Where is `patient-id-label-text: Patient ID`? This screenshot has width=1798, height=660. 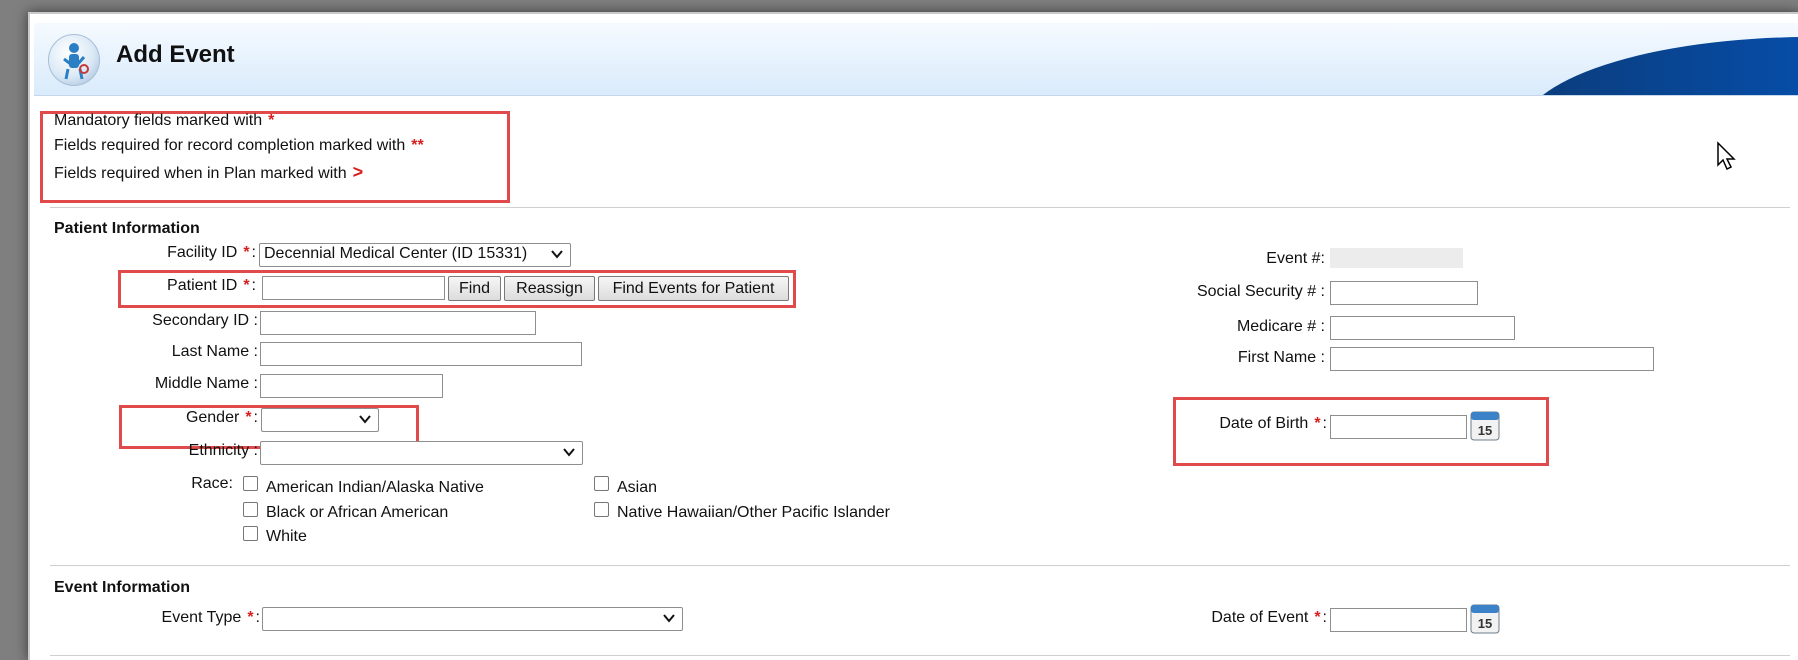
patient-id-label-text: Patient ID is located at coordinates (202, 285).